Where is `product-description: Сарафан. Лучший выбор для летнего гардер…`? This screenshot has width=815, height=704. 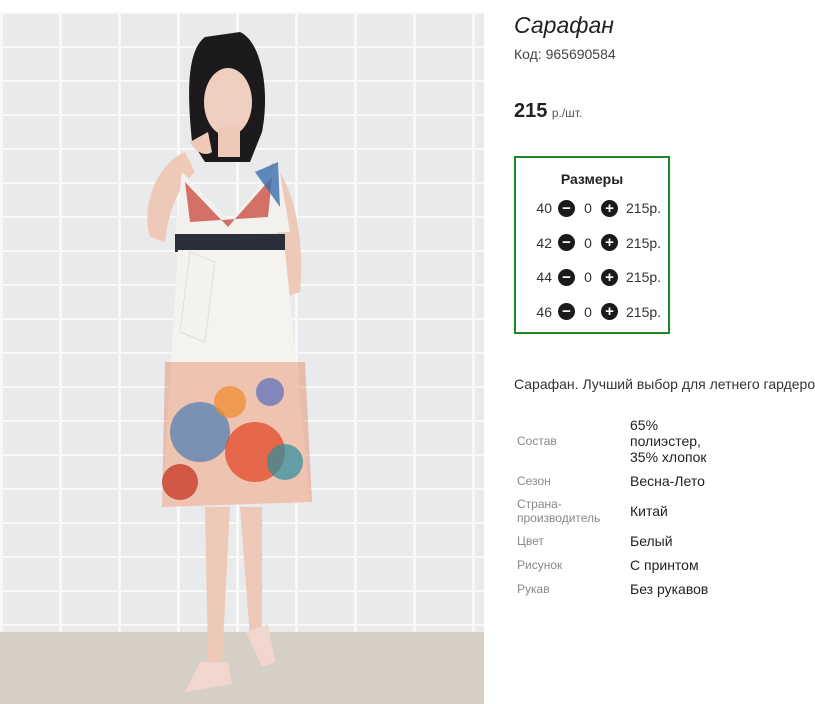
product-description: Сарафан. Лучший выбор для летнего гардер… is located at coordinates (664, 384).